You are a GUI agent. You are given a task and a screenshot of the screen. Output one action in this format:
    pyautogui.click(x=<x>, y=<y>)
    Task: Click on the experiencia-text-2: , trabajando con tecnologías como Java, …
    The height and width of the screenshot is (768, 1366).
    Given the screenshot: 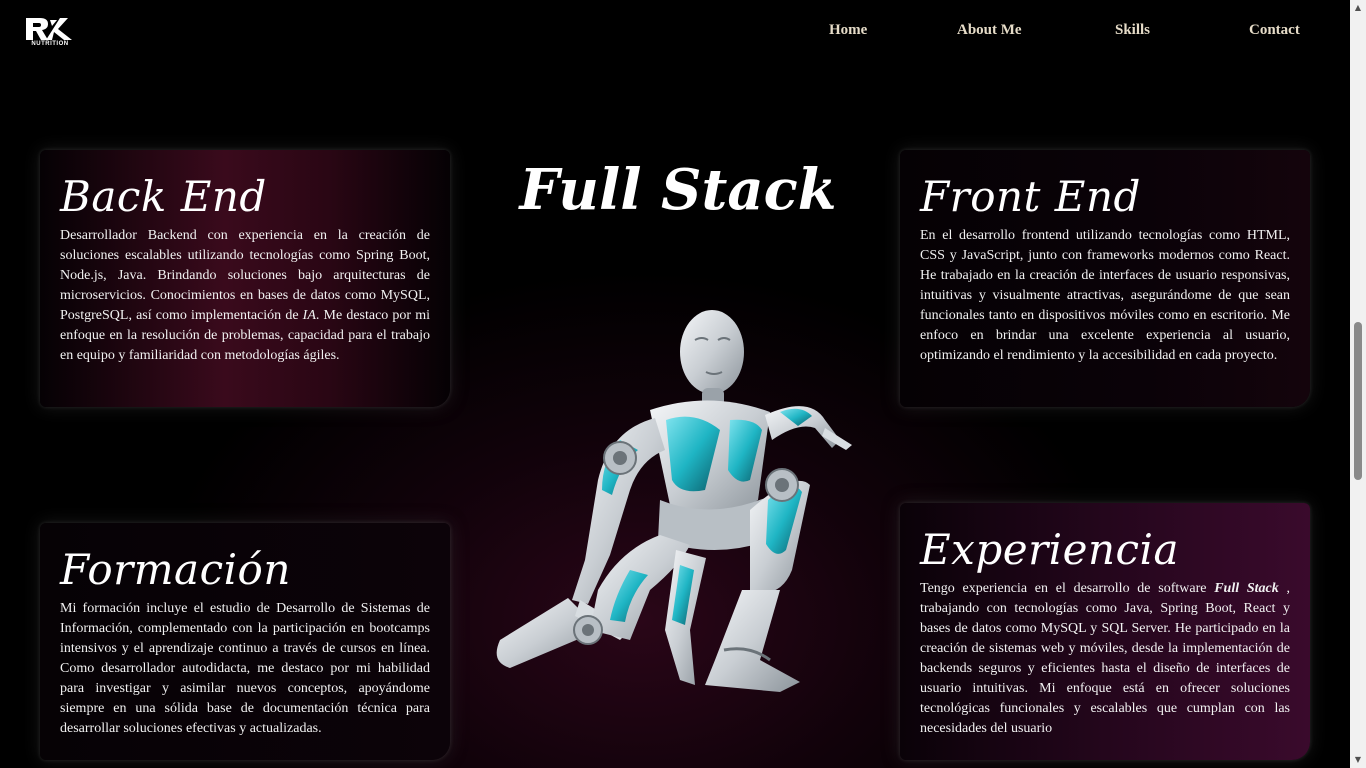 What is the action you would take?
    pyautogui.click(x=1105, y=658)
    